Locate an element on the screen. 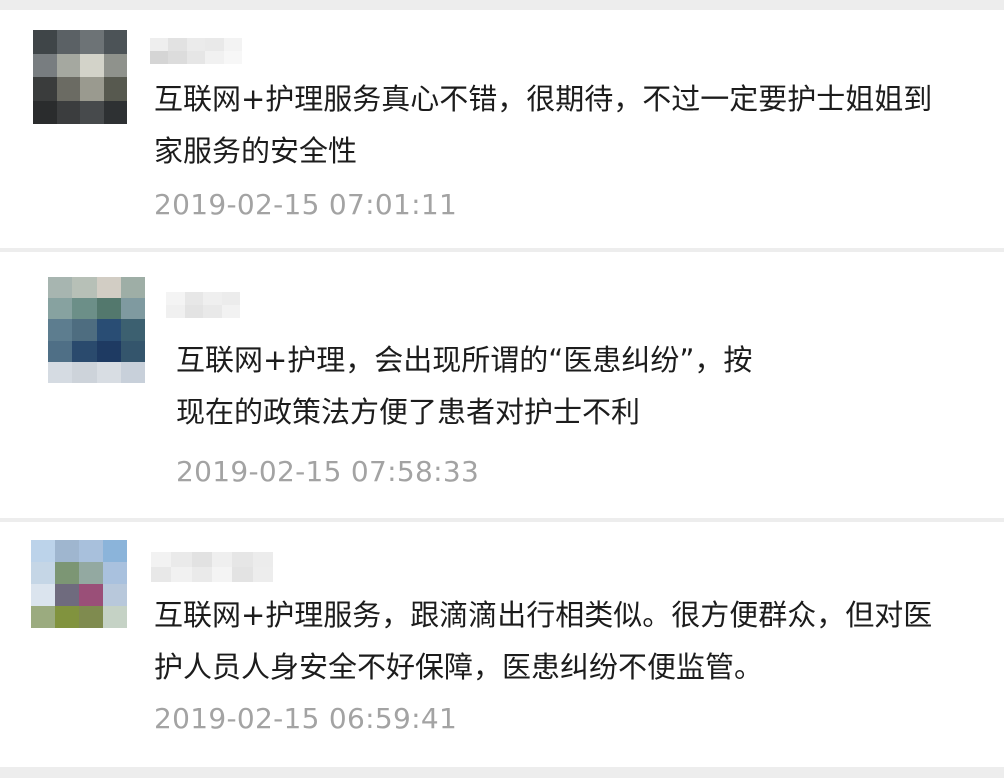  comment-line: 家服务的安全性 is located at coordinates (256, 151).